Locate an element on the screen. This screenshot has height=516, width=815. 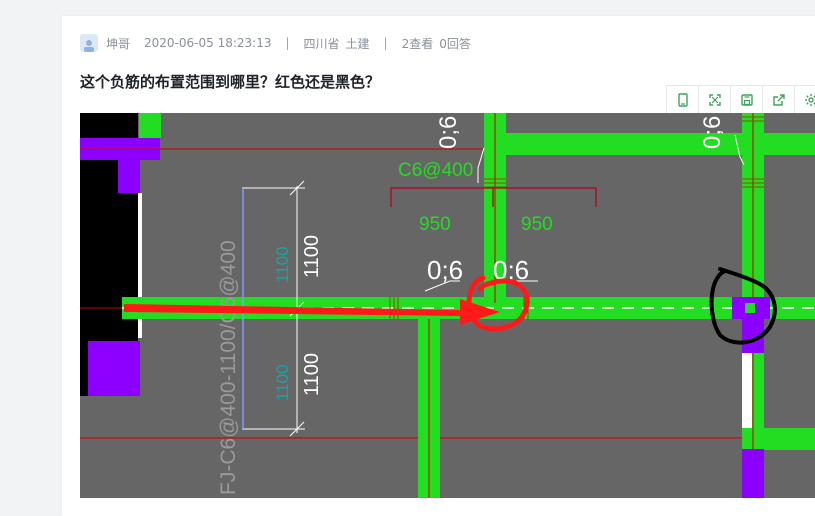
rebar-spec-label: FJ-C6@400-1100/C6@400 is located at coordinates (228, 367).